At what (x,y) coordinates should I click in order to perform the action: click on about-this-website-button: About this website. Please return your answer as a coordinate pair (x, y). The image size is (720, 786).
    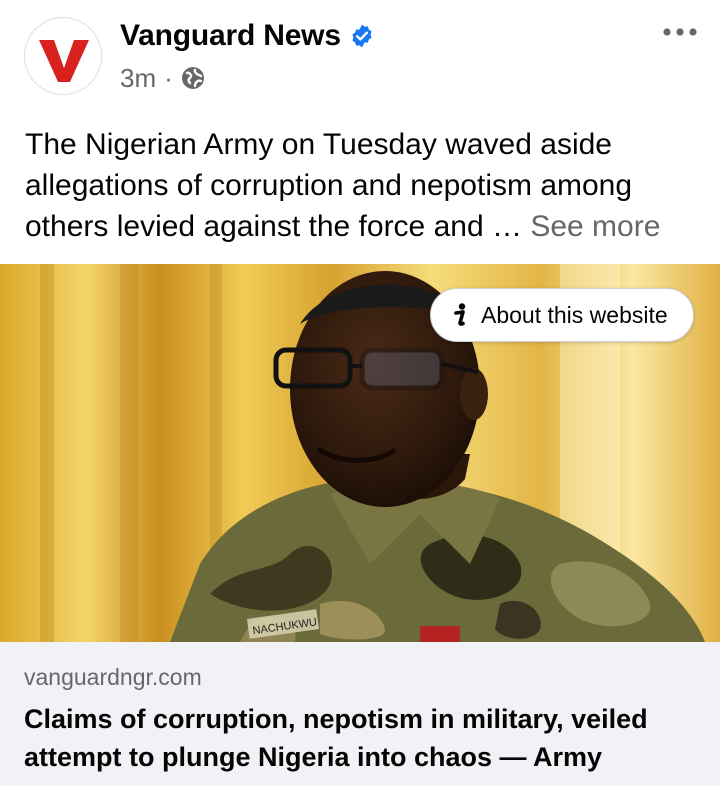
    Looking at the image, I should click on (562, 315).